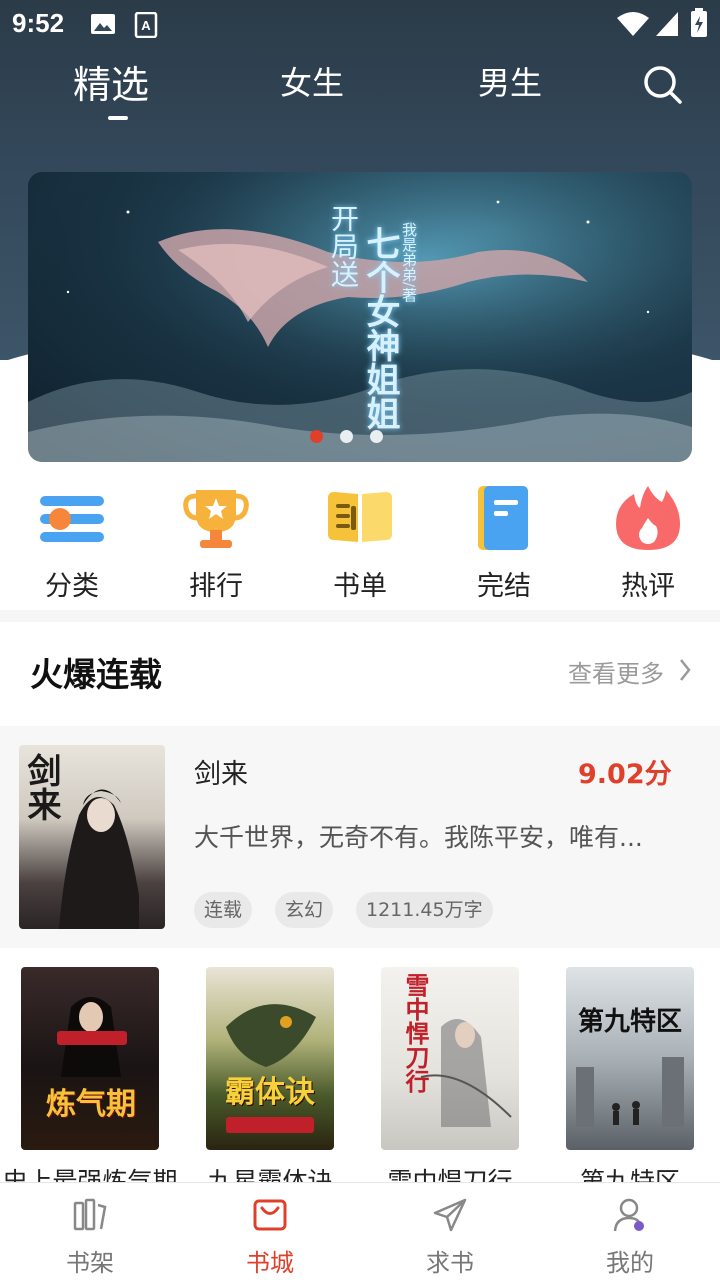  What do you see at coordinates (90, 1231) in the screenshot?
I see `nav-bookshelf: 书架` at bounding box center [90, 1231].